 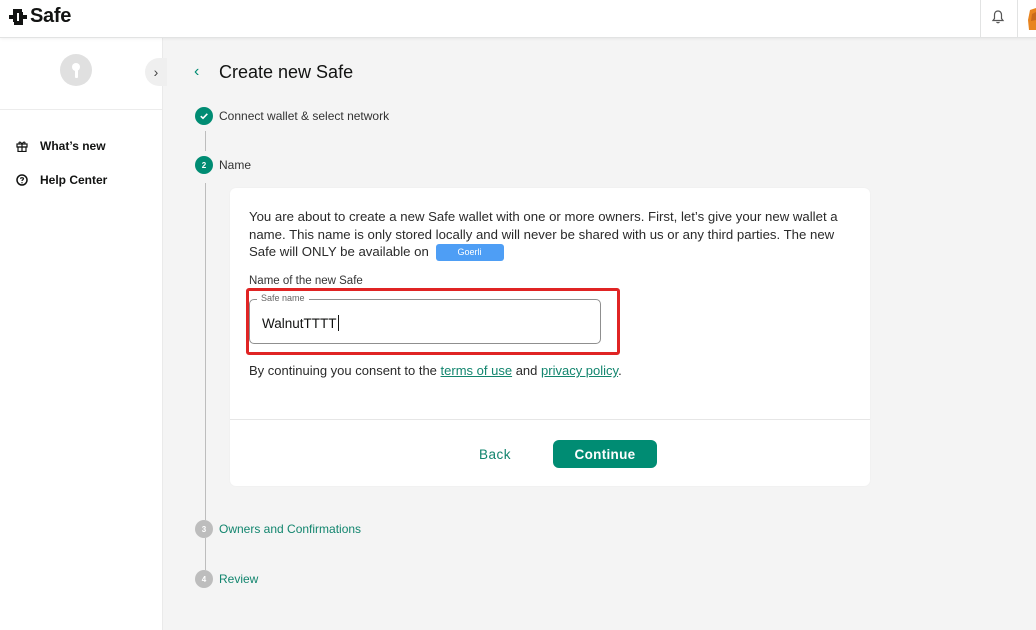 I want to click on sidebar-item-help-center: Help Center, so click(x=61, y=180).